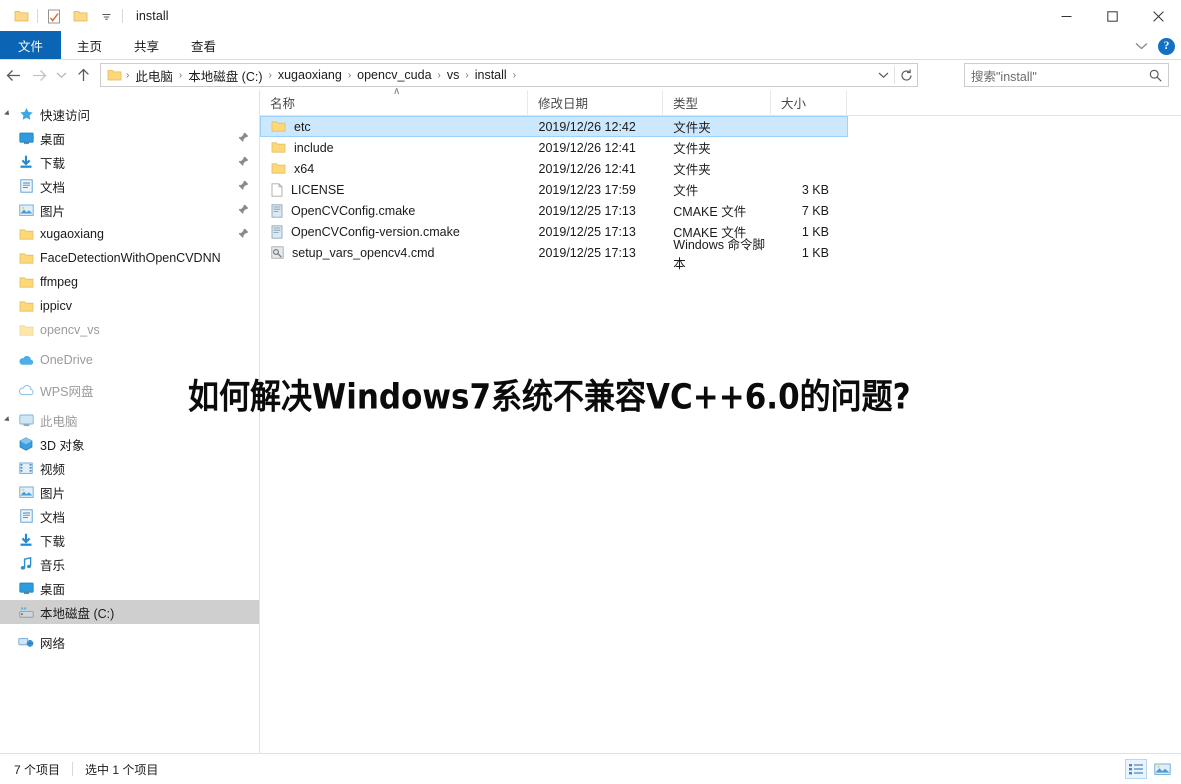 The image size is (1181, 784). Describe the element at coordinates (31, 45) in the screenshot. I see `tab-file: 文件` at that location.